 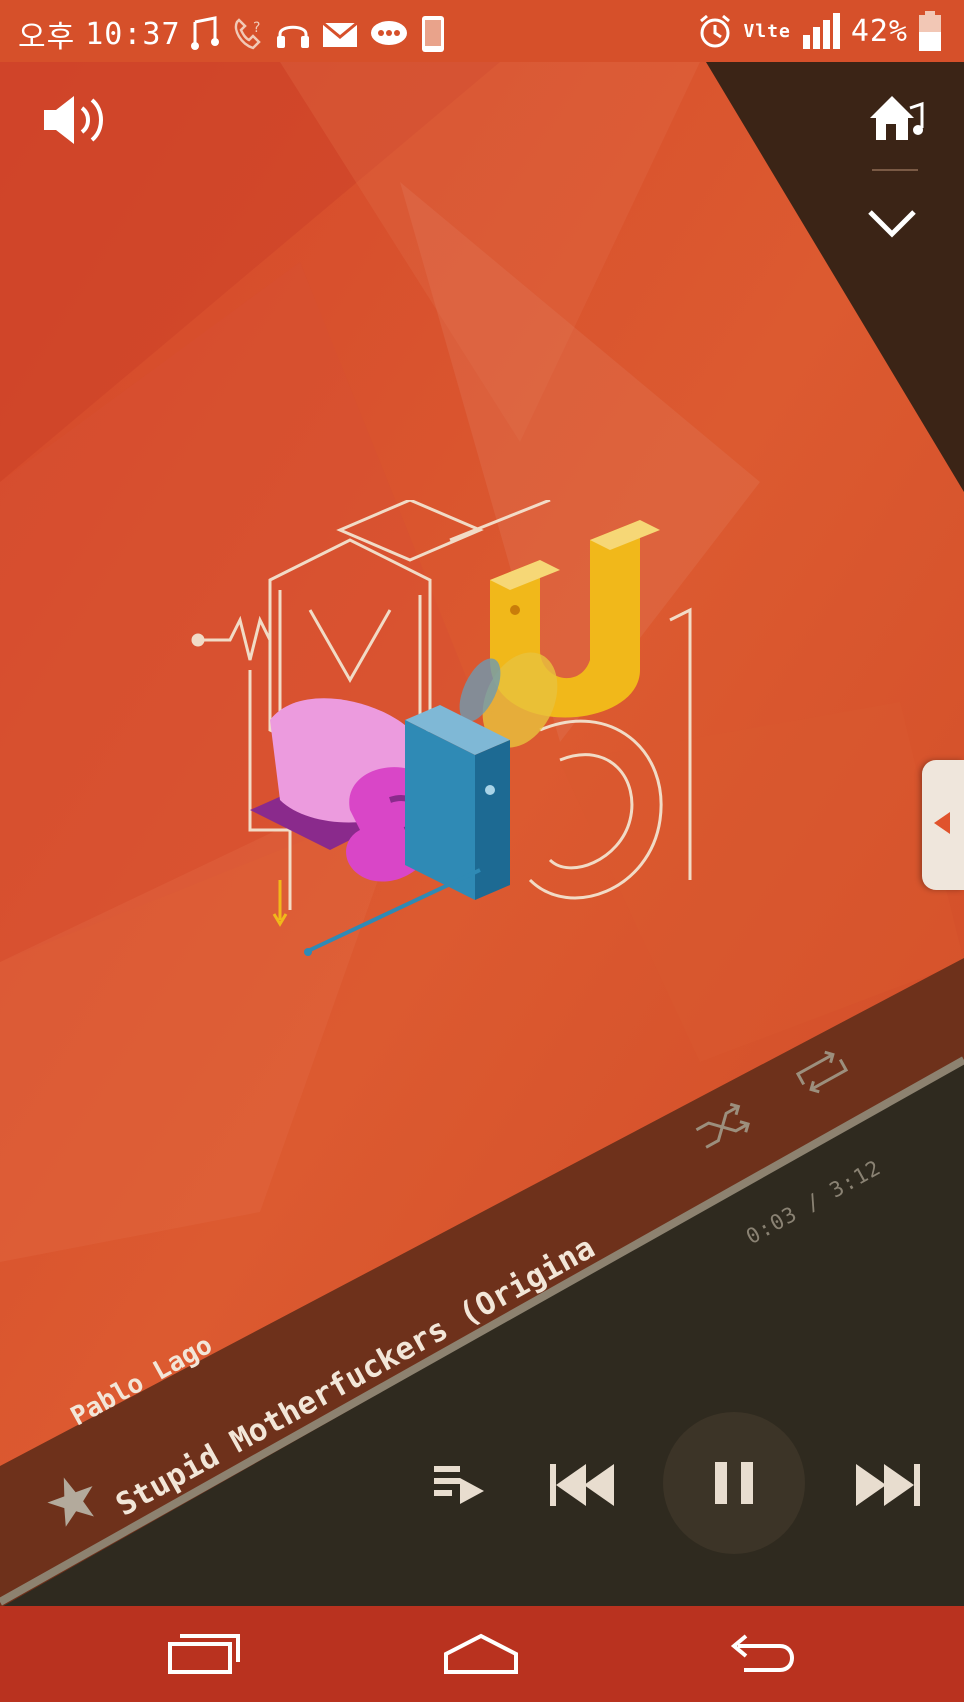 I want to click on status-right: Vlte 42%, so click(x=819, y=31).